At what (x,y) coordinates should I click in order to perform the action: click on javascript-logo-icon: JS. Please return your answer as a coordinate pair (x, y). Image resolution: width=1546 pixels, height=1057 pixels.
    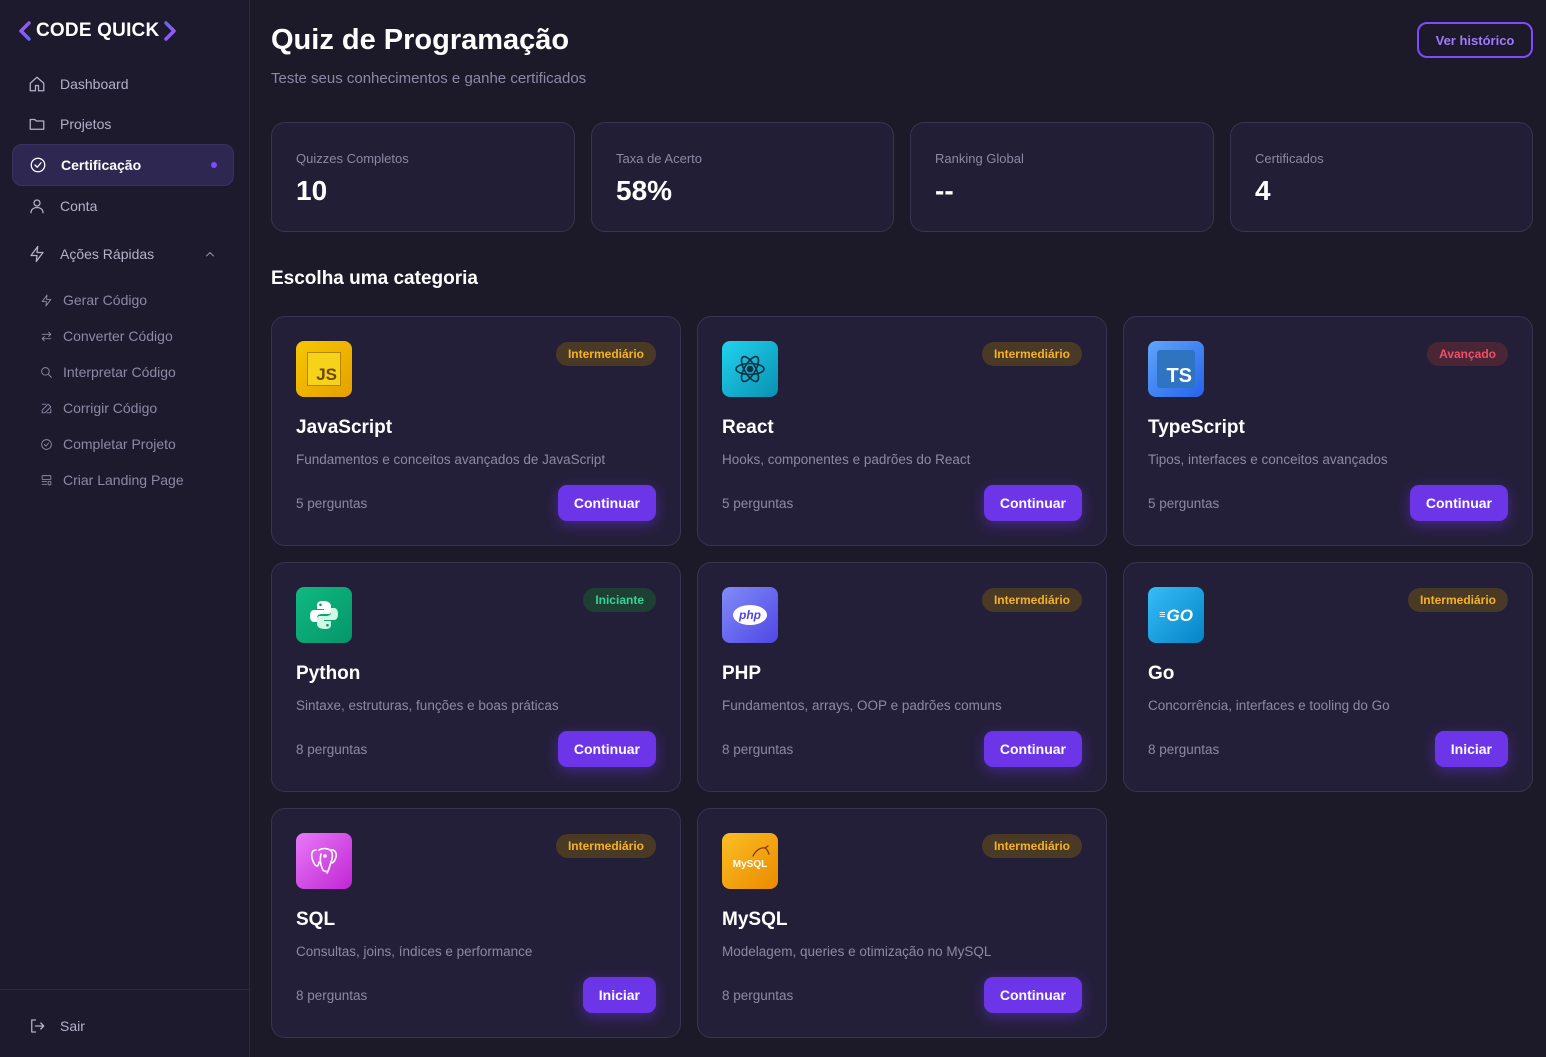
    Looking at the image, I should click on (324, 369).